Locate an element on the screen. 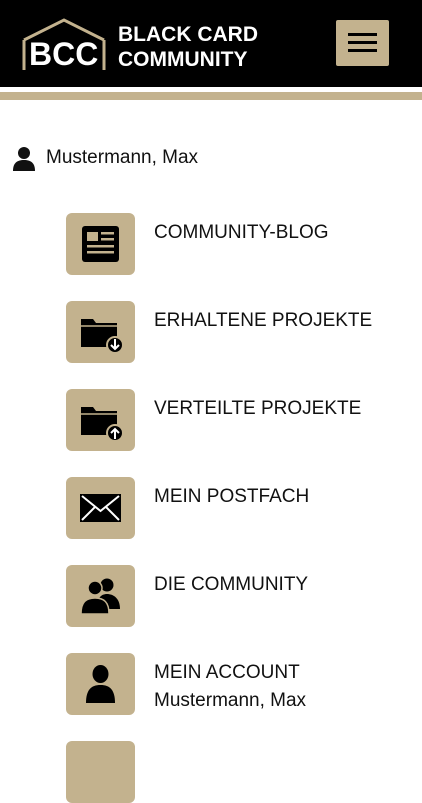  menu-item-community: DIE COMMUNITY is located at coordinates (236, 596).